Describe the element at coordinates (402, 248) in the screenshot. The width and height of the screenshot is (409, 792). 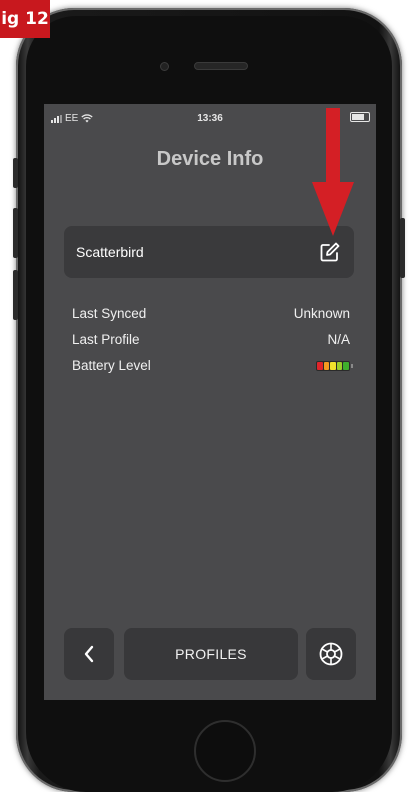
I see `power-button` at that location.